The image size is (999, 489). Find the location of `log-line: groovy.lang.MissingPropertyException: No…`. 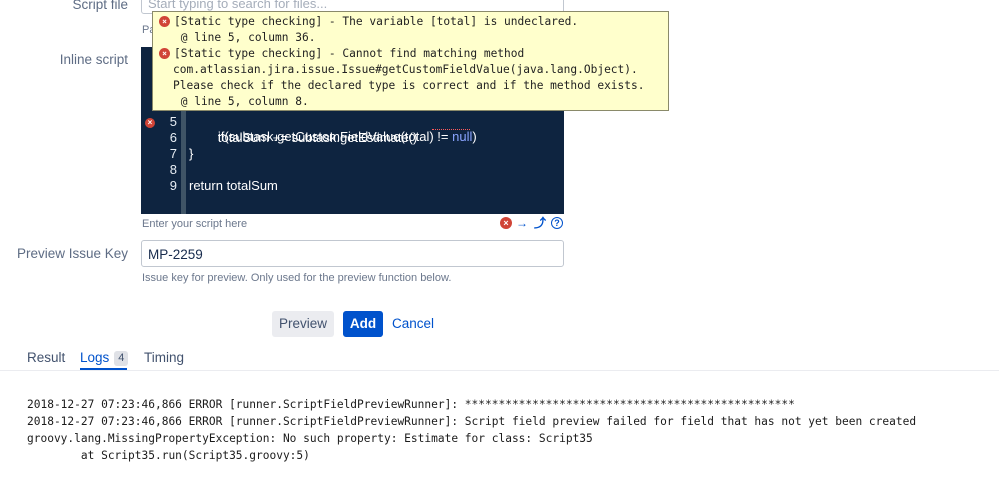

log-line: groovy.lang.MissingPropertyException: No… is located at coordinates (310, 438).